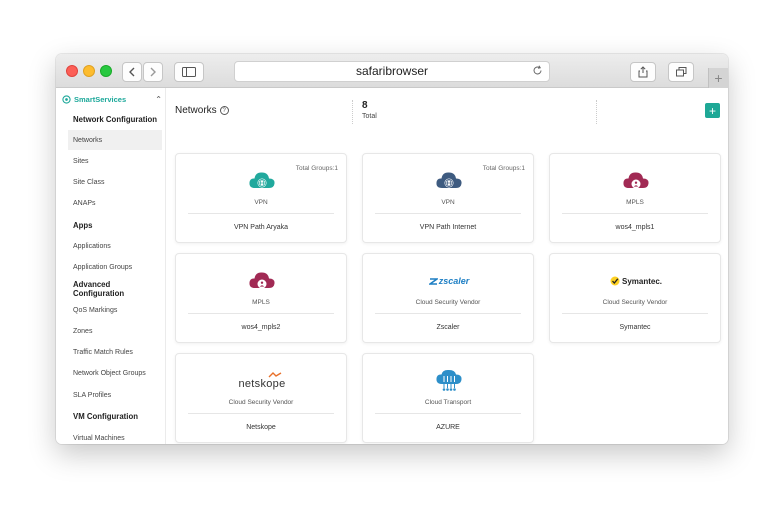  Describe the element at coordinates (88, 140) in the screenshot. I see `sidebar-item-label: Networks` at that location.